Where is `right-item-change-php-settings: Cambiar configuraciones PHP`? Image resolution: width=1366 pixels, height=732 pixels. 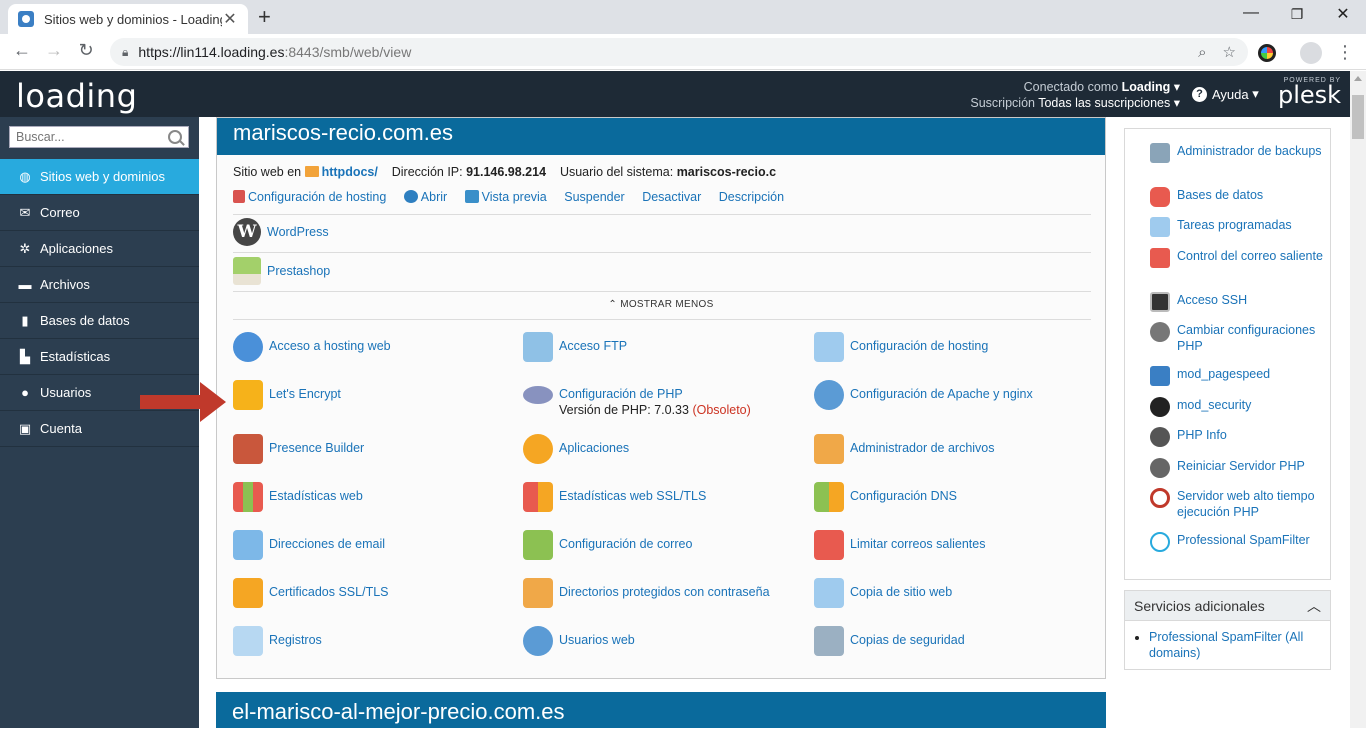
right-item-change-php-settings: Cambiar configuraciones PHP is located at coordinates (1240, 338).